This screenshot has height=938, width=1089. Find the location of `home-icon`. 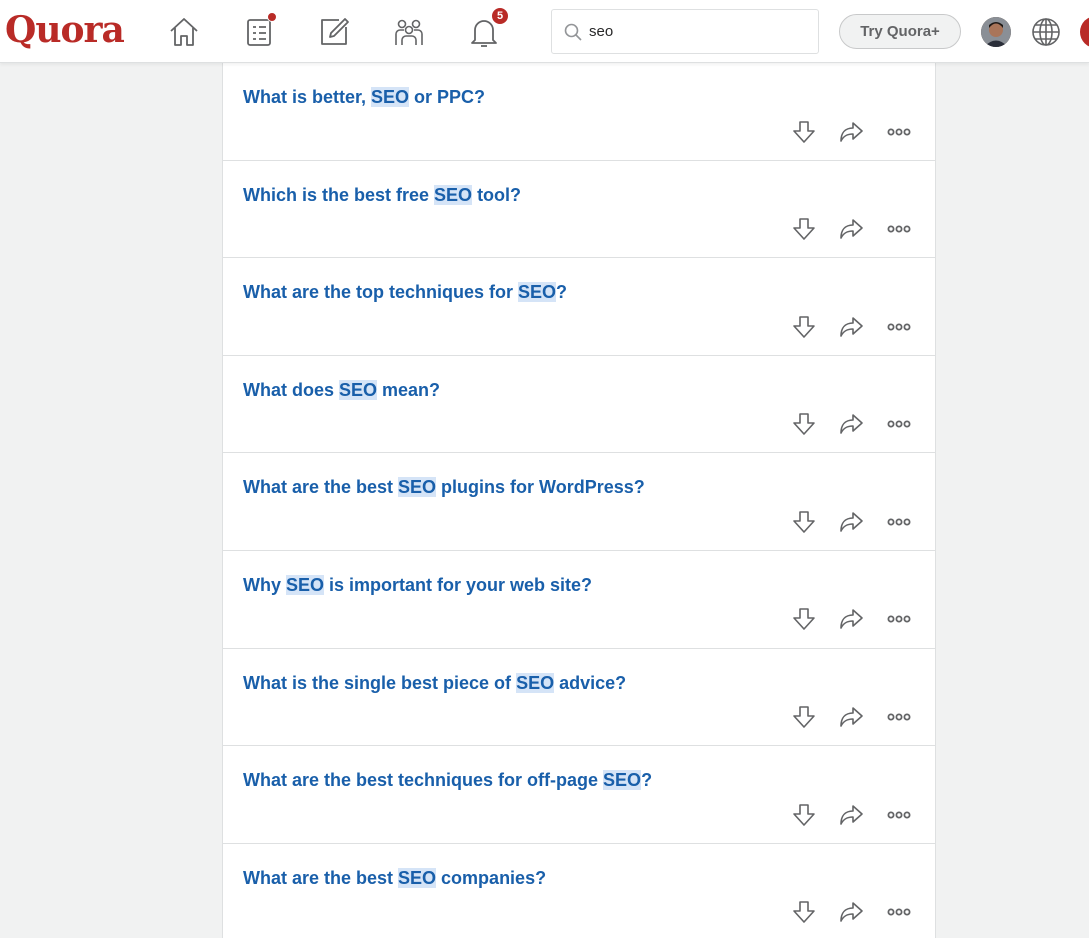

home-icon is located at coordinates (184, 32).